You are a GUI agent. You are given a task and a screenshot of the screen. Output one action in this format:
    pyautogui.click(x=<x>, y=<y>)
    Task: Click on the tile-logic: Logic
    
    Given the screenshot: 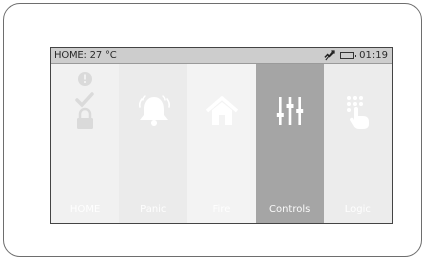 What is the action you would take?
    pyautogui.click(x=357, y=143)
    